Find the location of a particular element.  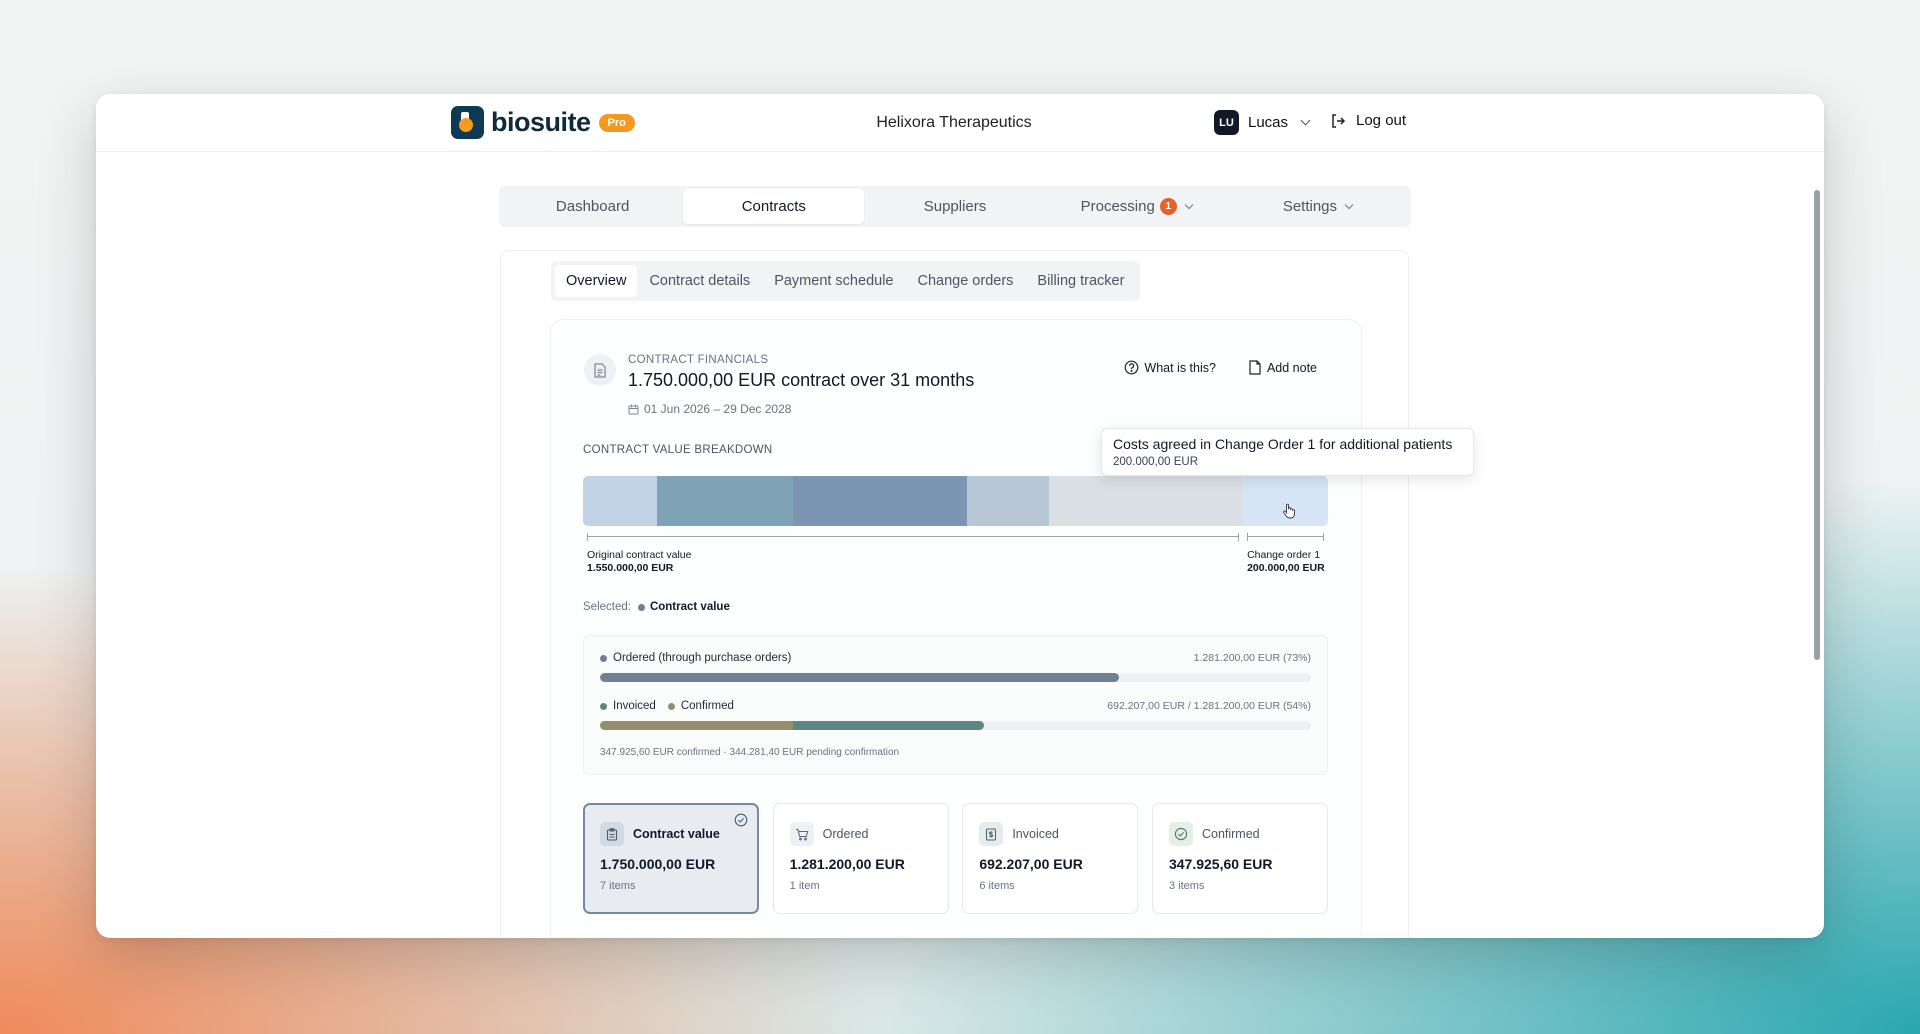

card-actions: What is this? Add note is located at coordinates (1204, 367).